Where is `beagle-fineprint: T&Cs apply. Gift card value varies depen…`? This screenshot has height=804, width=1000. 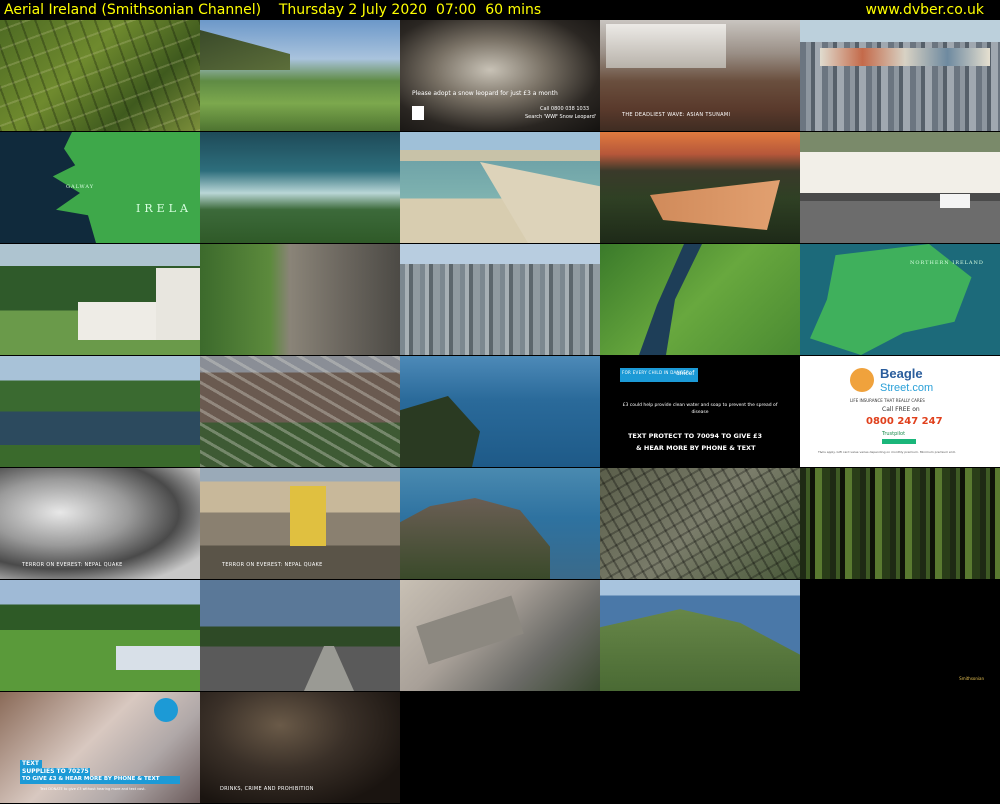
beagle-fineprint: T&Cs apply. Gift card value varies depen… is located at coordinates (887, 452).